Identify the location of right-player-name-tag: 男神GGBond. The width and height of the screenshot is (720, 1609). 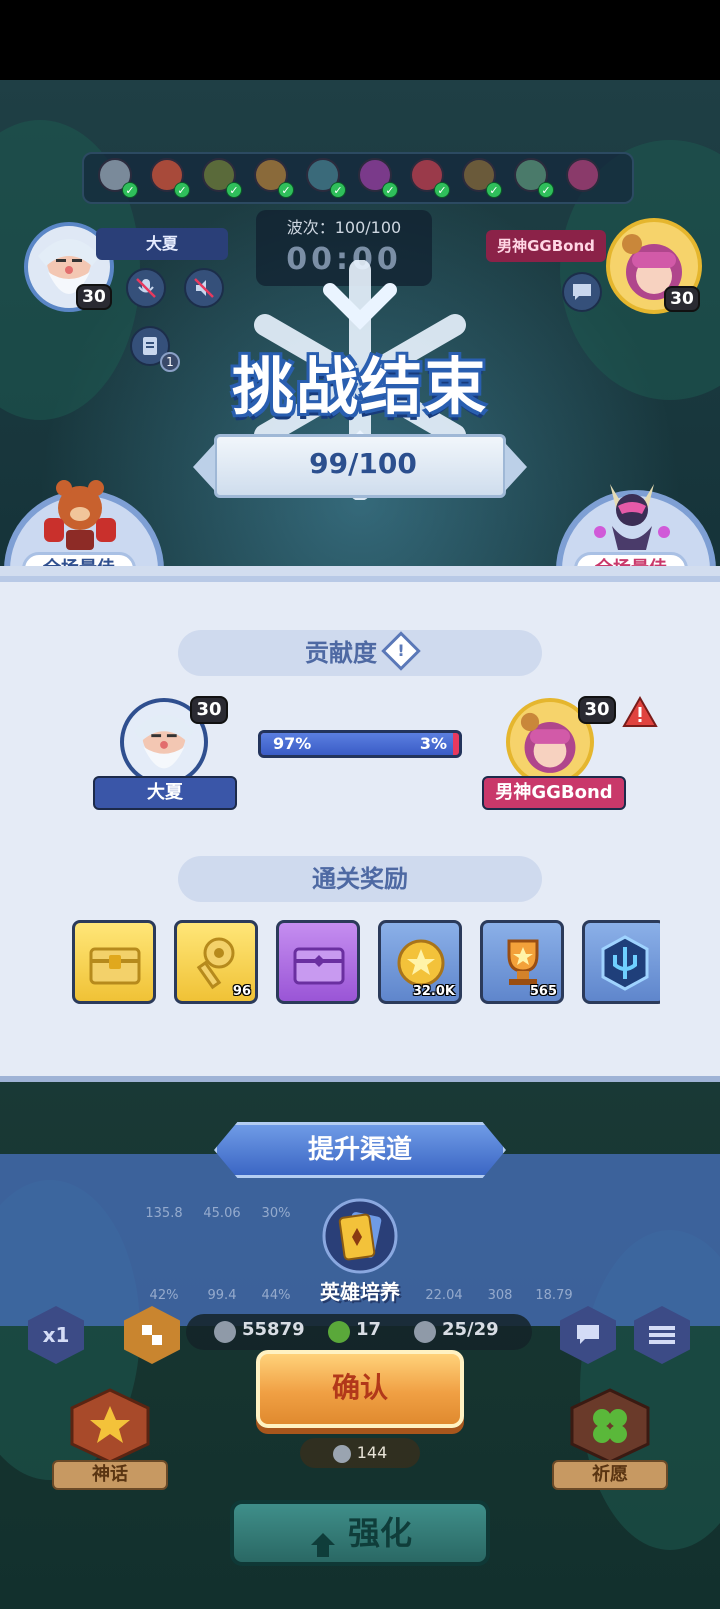
(546, 246).